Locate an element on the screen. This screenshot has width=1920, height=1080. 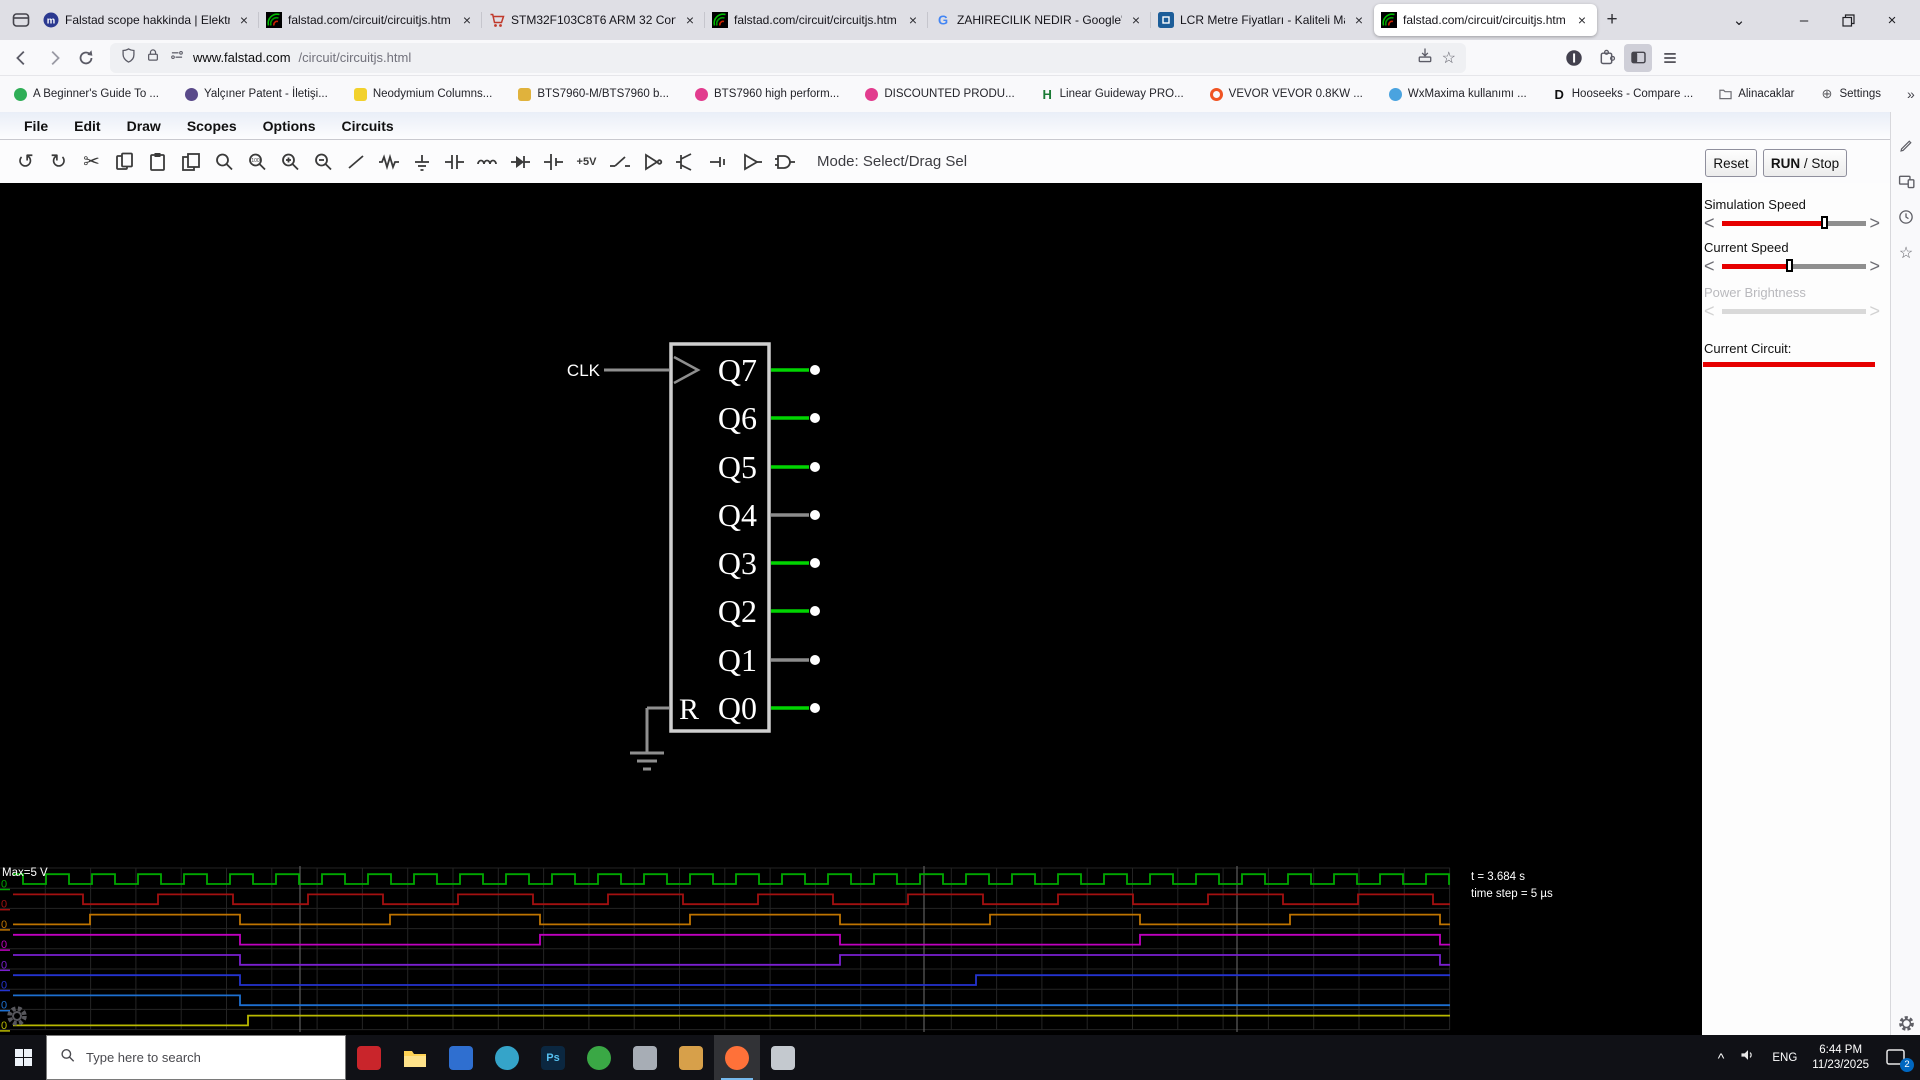
extensions-puzzle-icon is located at coordinates (1606, 58).